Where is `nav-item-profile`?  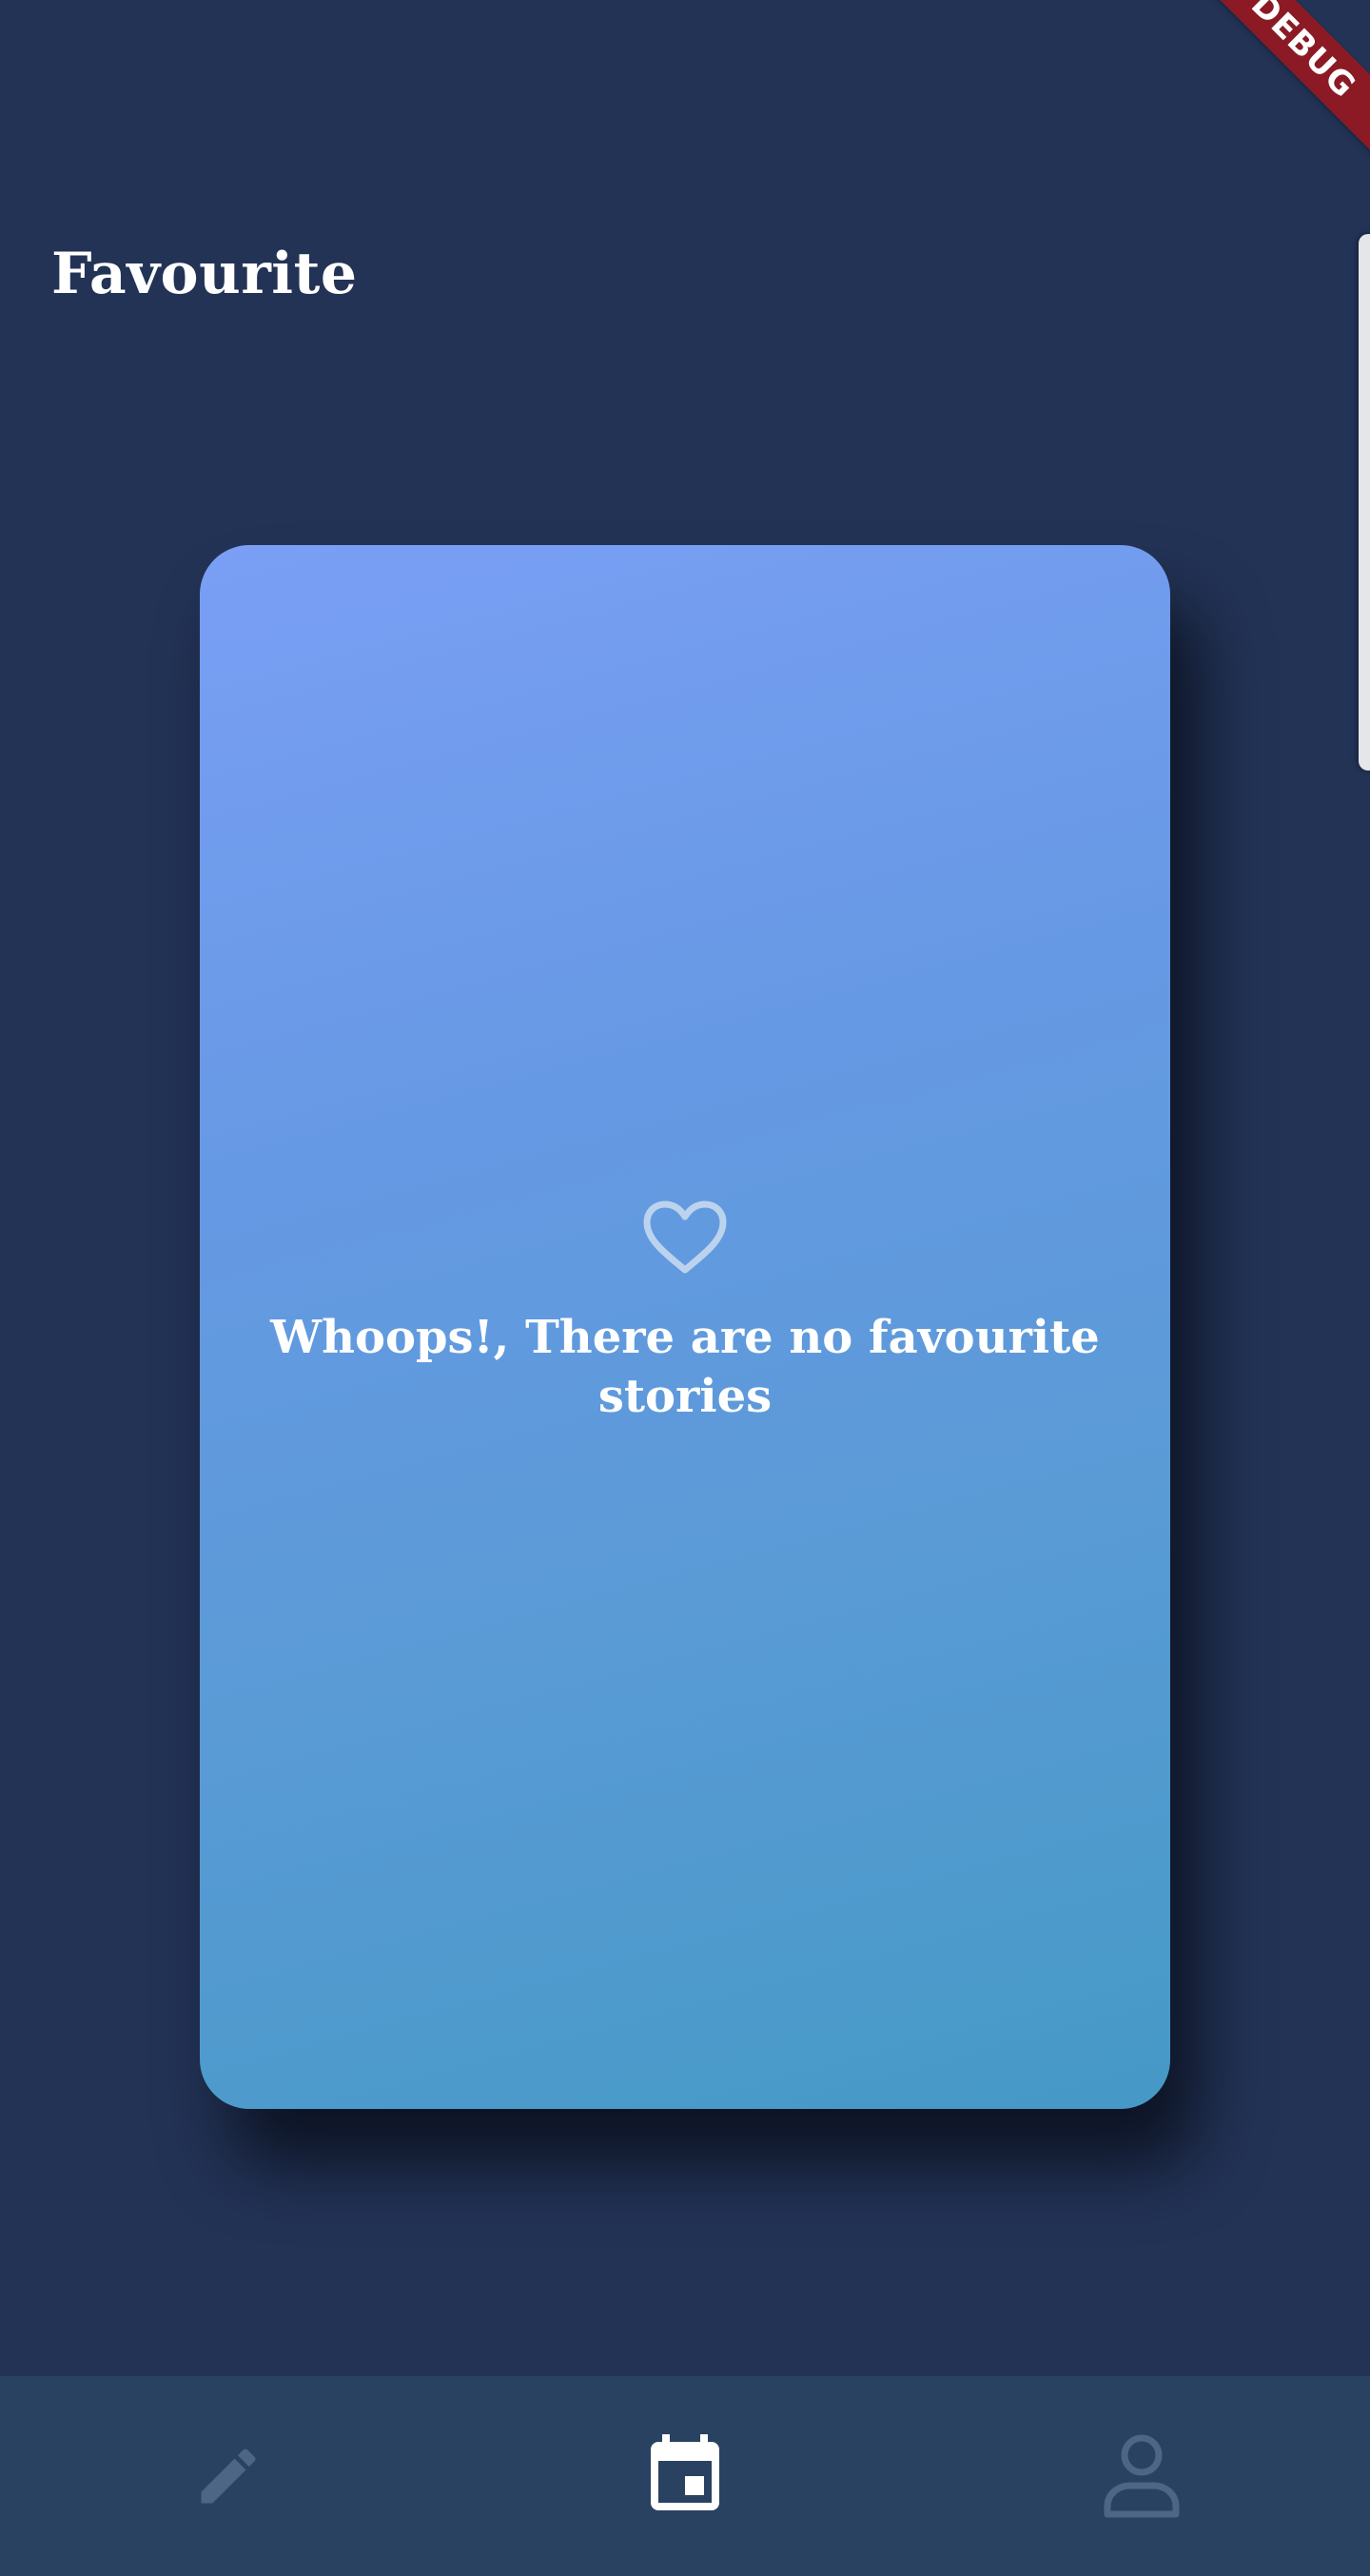
nav-item-profile is located at coordinates (1142, 2476).